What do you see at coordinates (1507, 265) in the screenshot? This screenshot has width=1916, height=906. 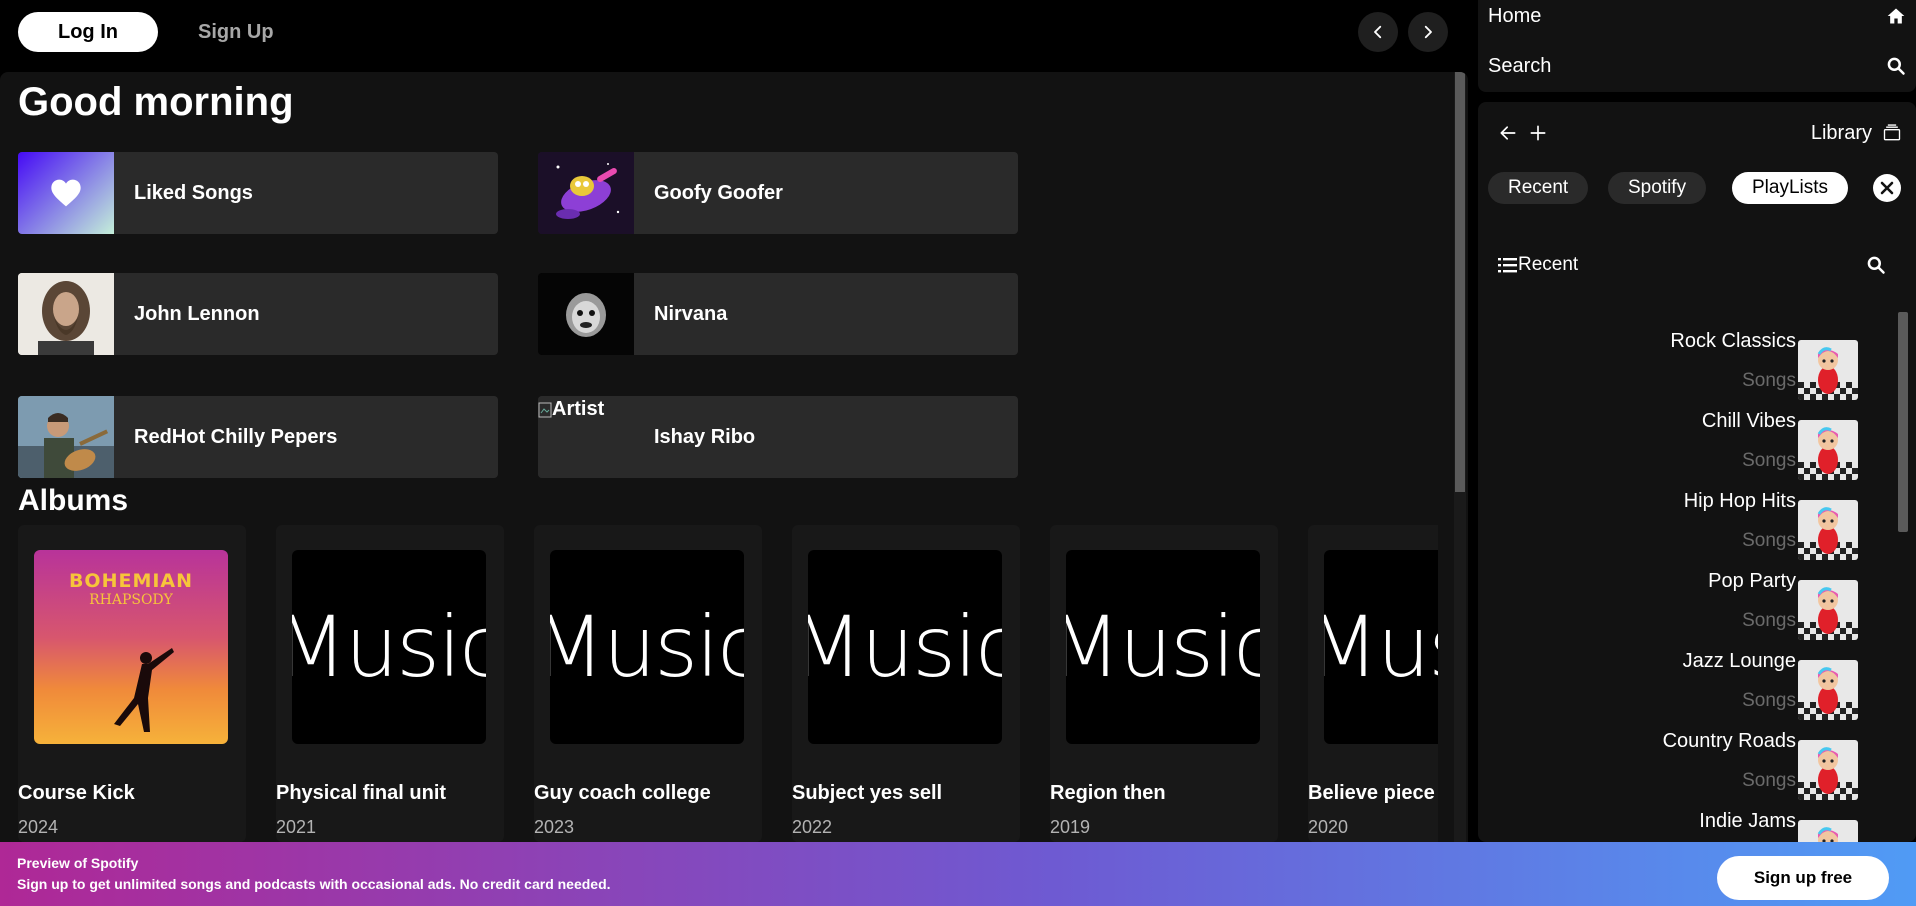 I see `list-icon` at bounding box center [1507, 265].